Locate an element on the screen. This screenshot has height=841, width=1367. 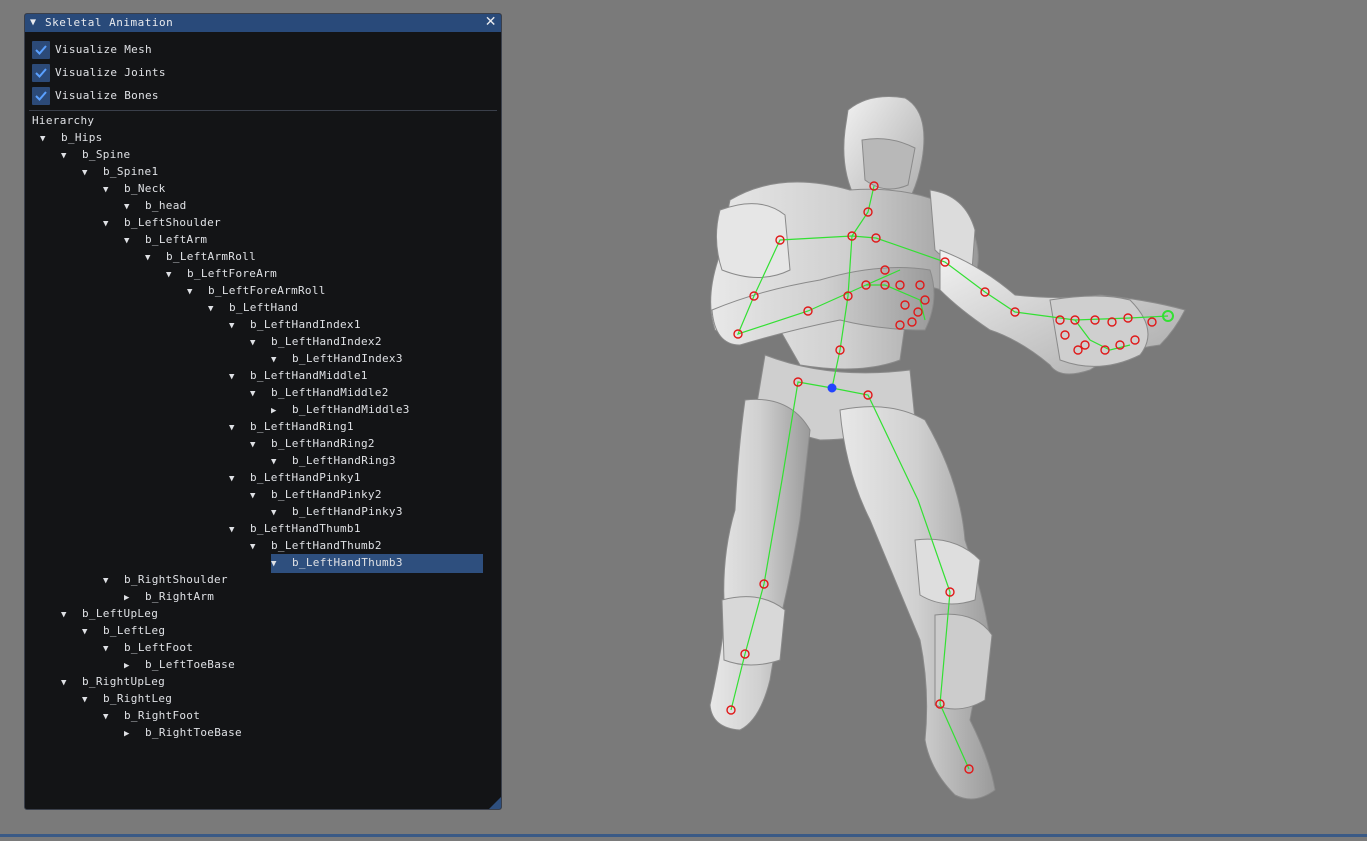
tree-node-content: ▼ b_RightLeg is located at coordinates (127, 698).